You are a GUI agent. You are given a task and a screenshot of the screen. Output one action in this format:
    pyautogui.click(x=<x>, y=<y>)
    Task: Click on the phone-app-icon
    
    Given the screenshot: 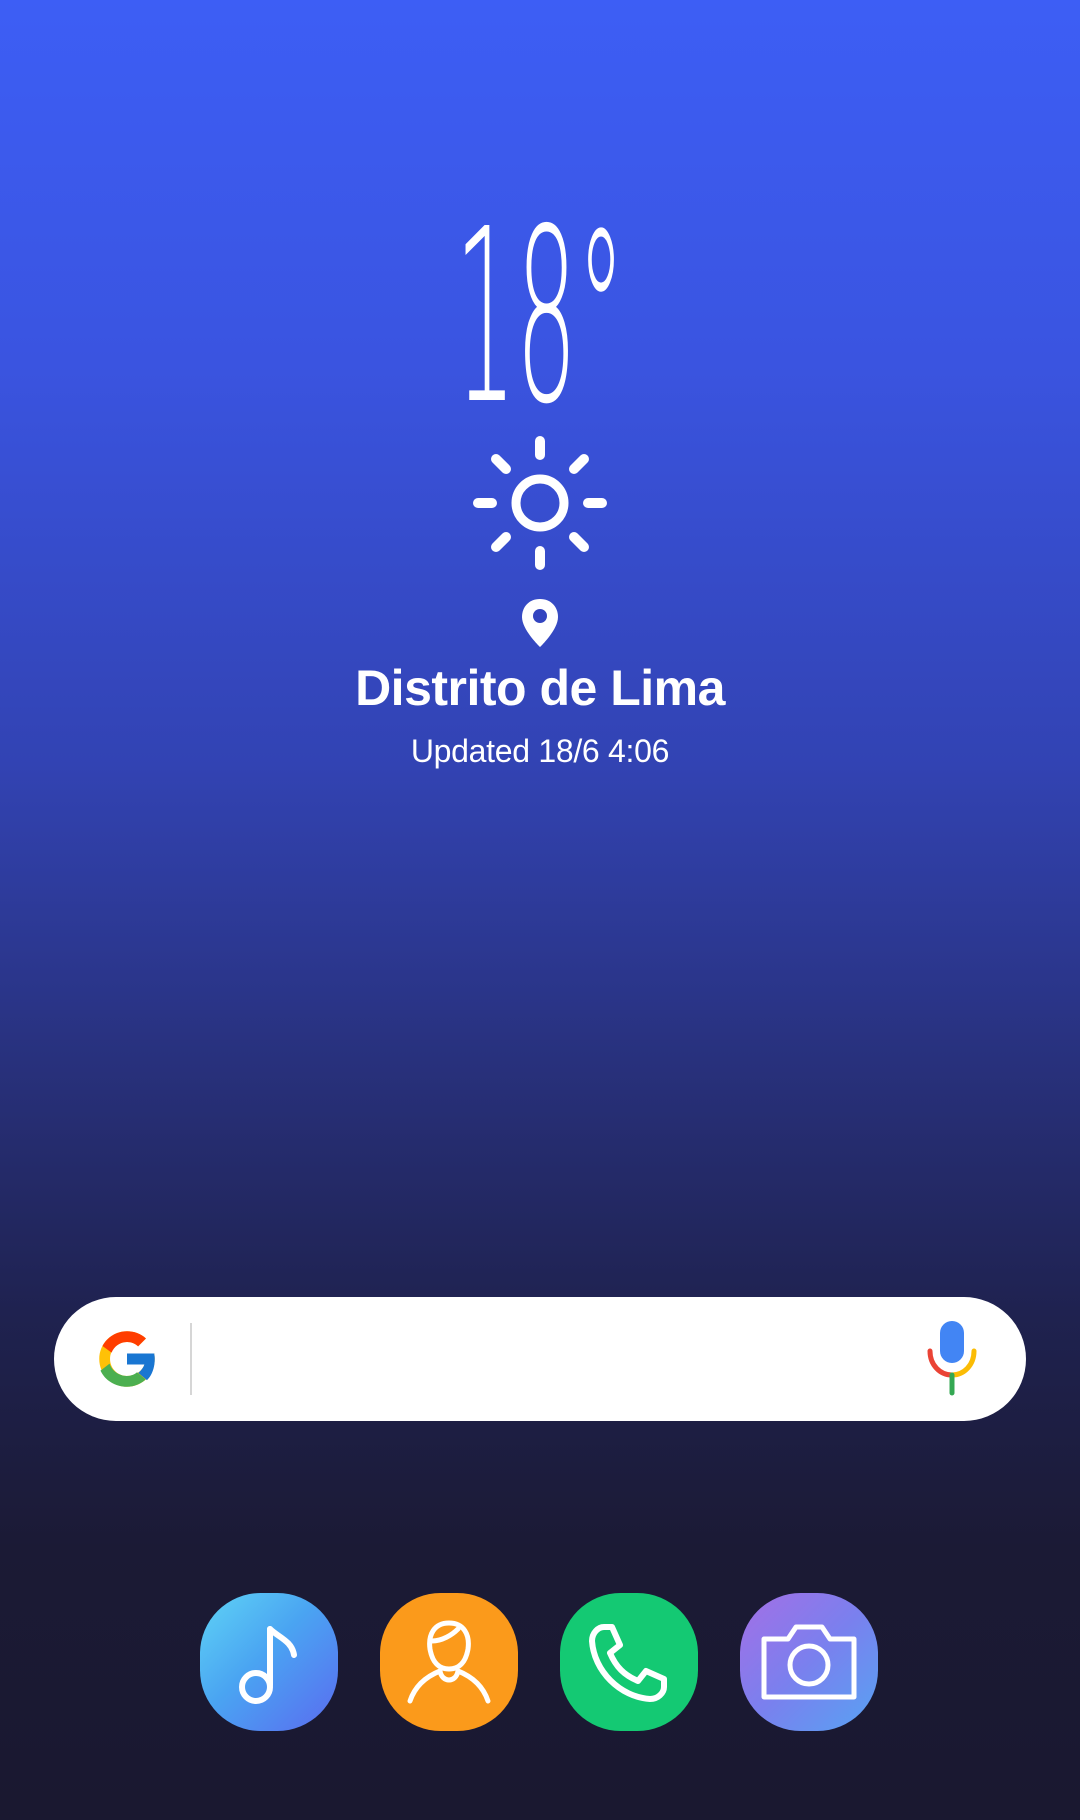 What is the action you would take?
    pyautogui.click(x=629, y=1662)
    